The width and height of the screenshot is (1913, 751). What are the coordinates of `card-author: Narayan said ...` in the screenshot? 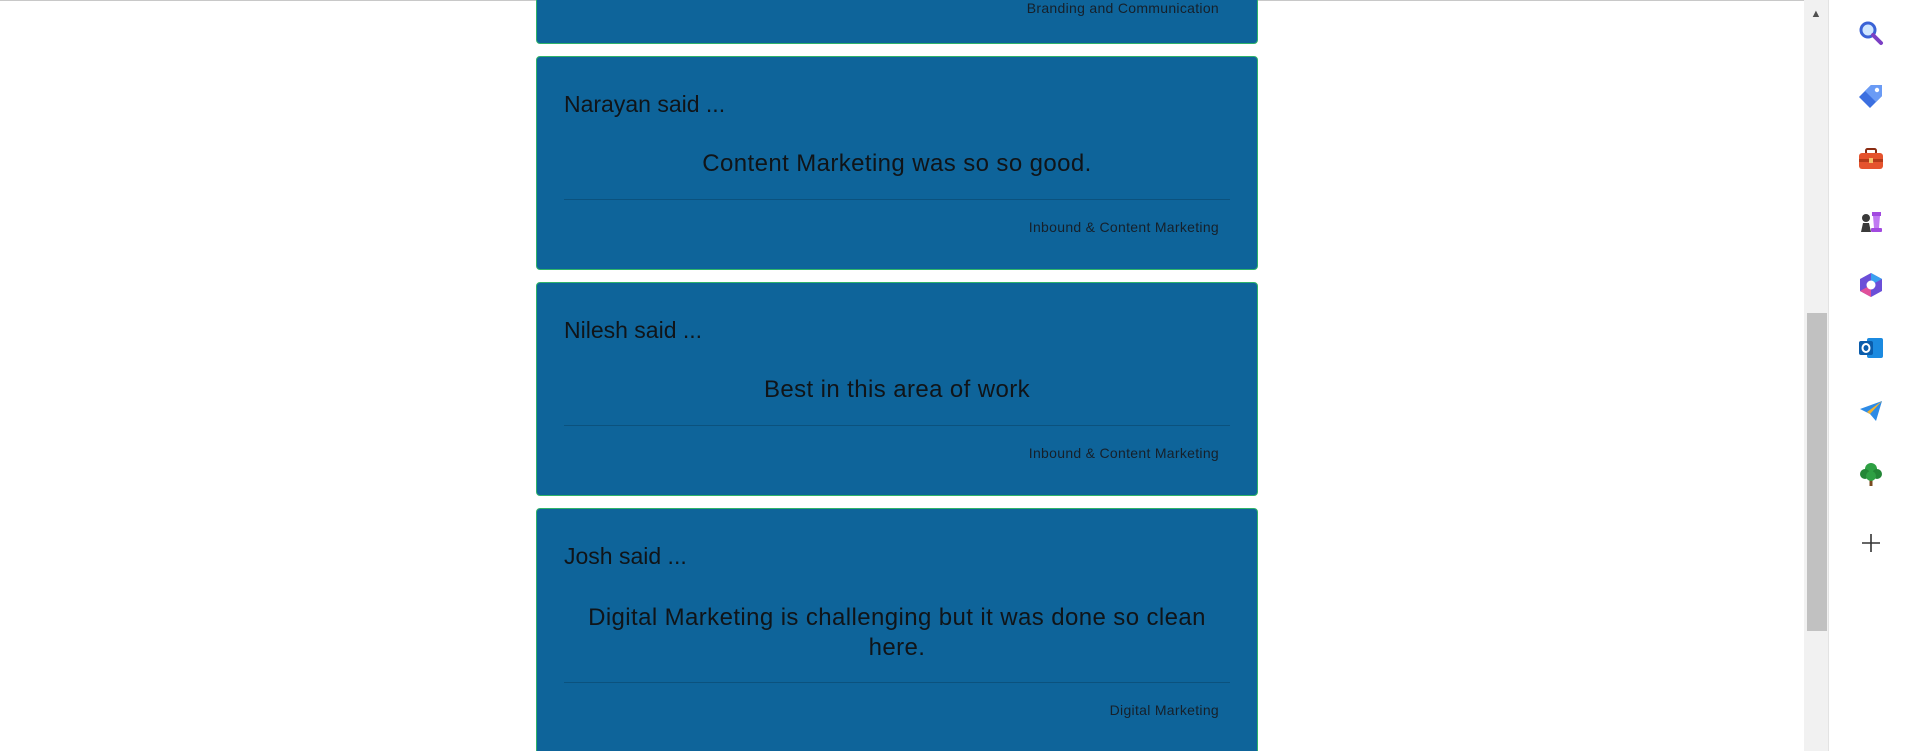 It's located at (645, 104).